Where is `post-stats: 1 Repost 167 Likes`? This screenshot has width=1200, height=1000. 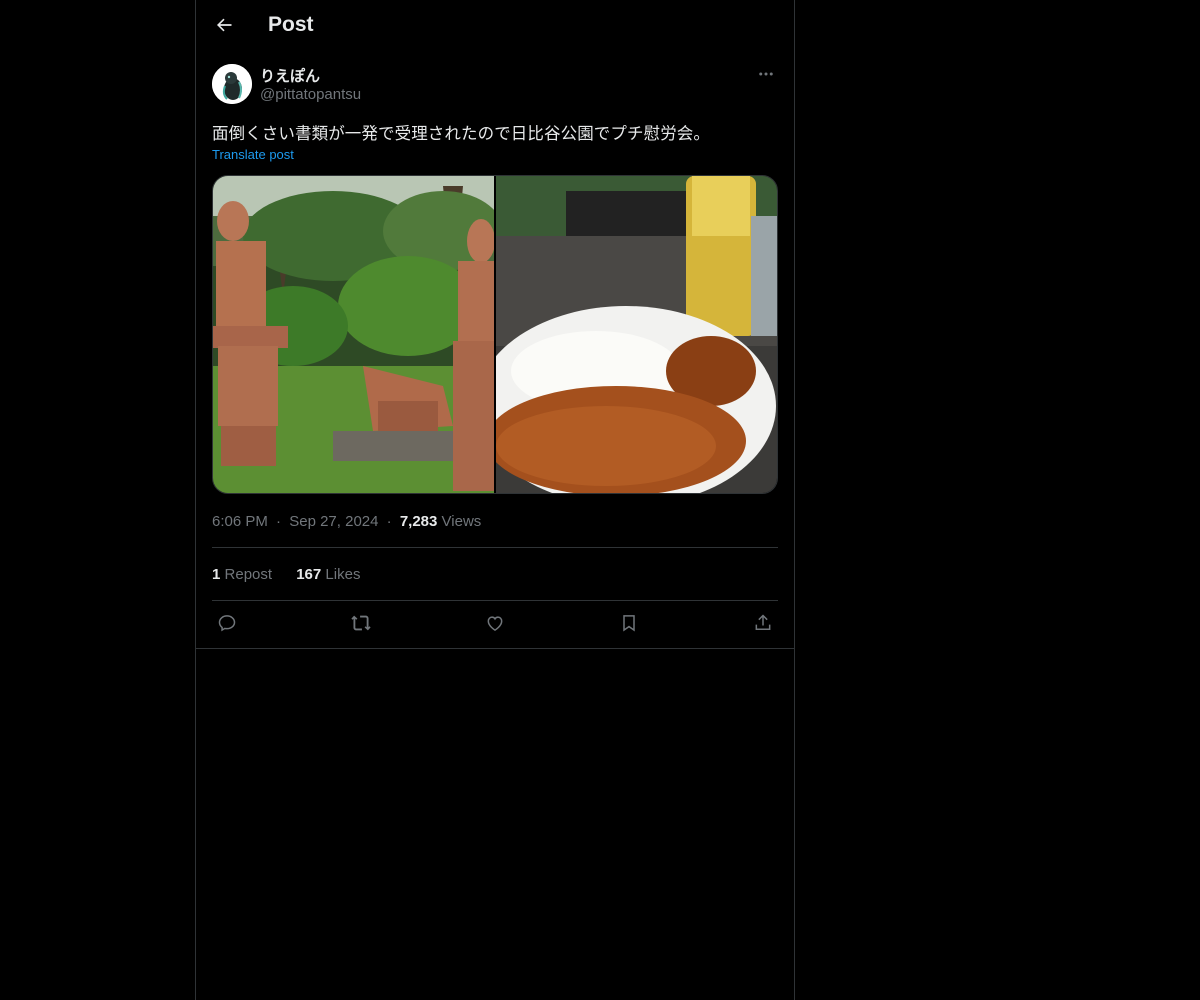
post-stats: 1 Repost 167 Likes is located at coordinates (296, 574).